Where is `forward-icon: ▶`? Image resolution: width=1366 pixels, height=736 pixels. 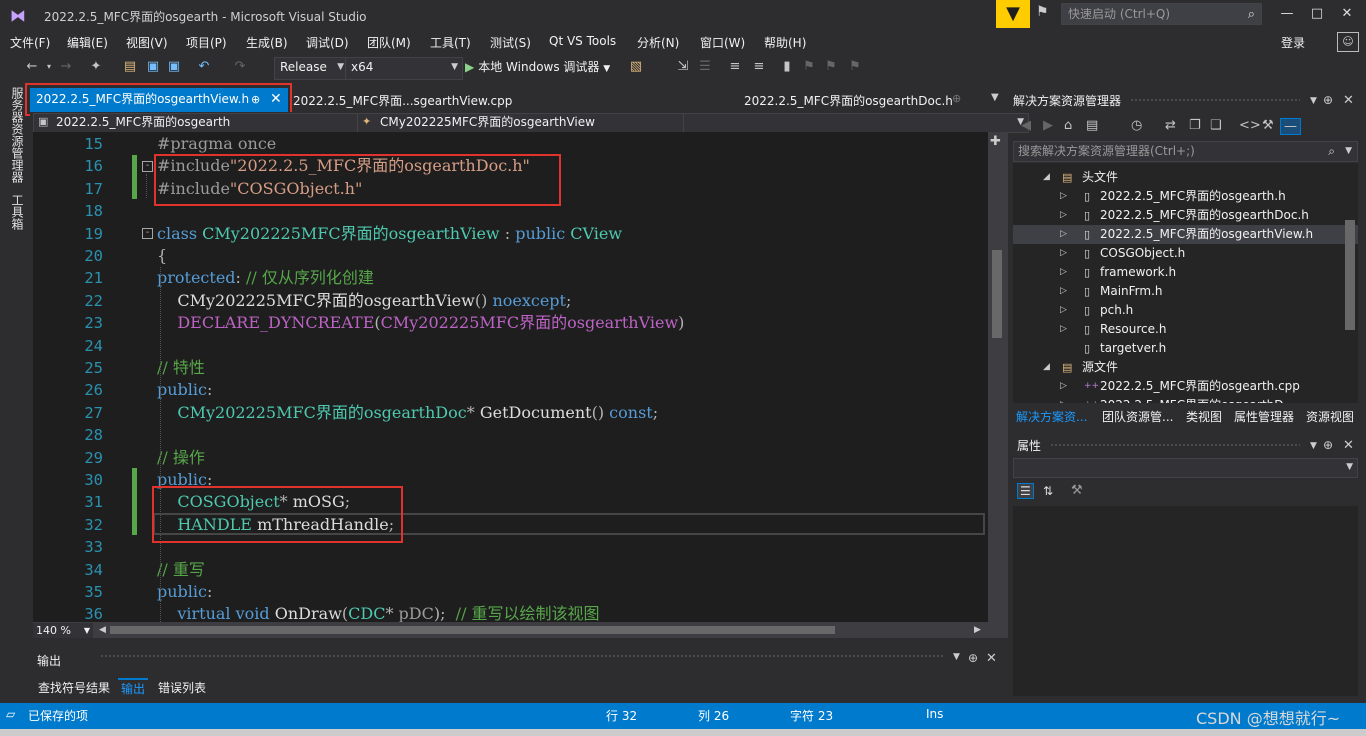 forward-icon: ▶ is located at coordinates (1048, 125).